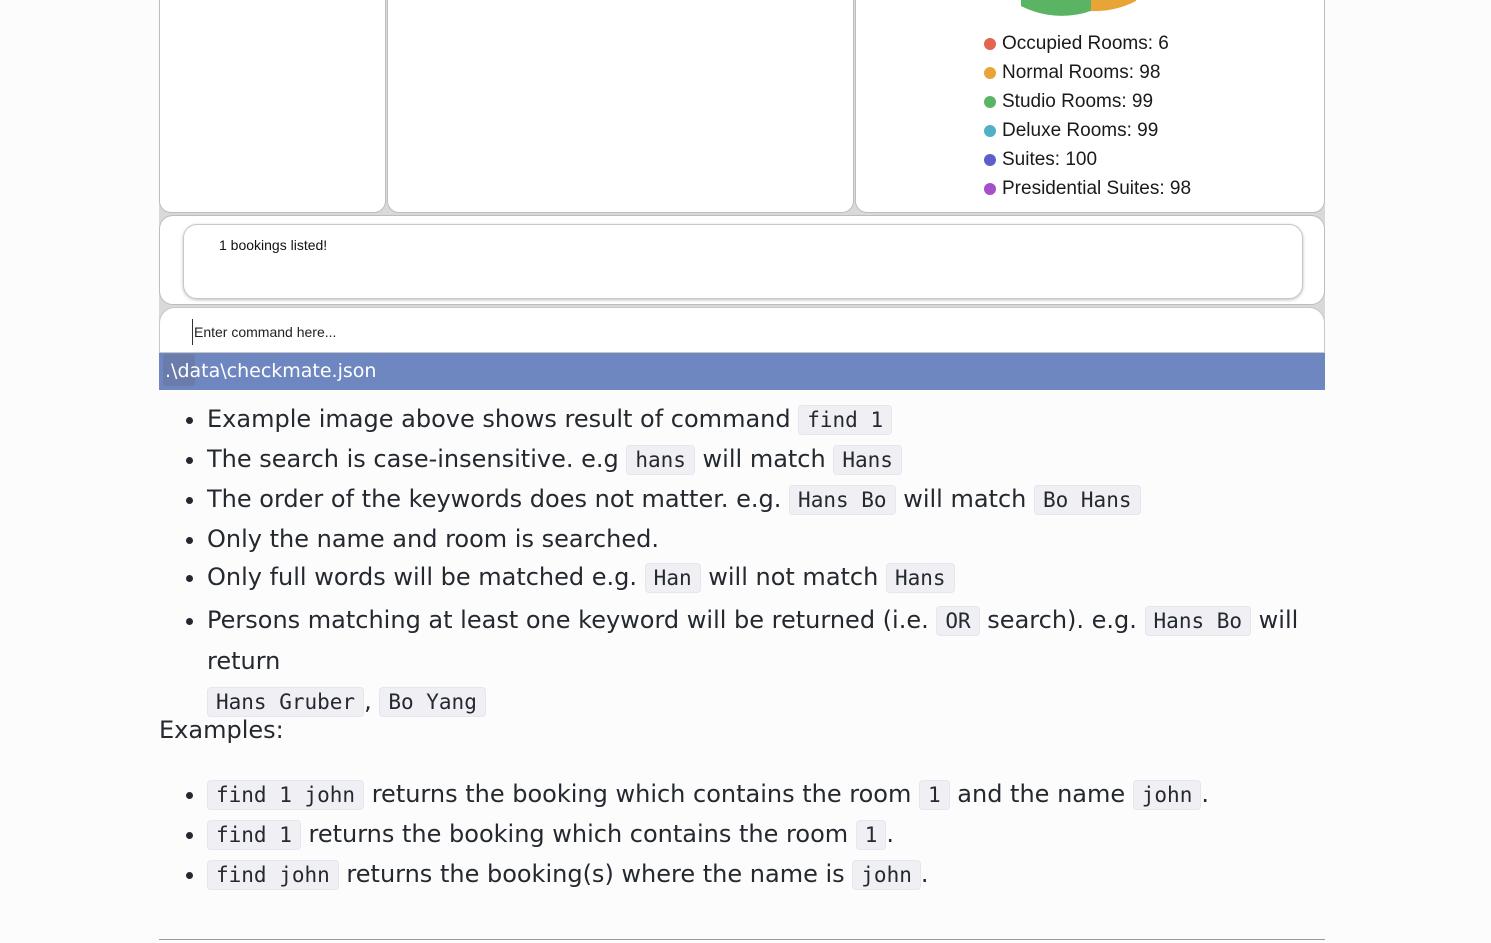  What do you see at coordinates (793, 577) in the screenshot?
I see `text: will not match` at bounding box center [793, 577].